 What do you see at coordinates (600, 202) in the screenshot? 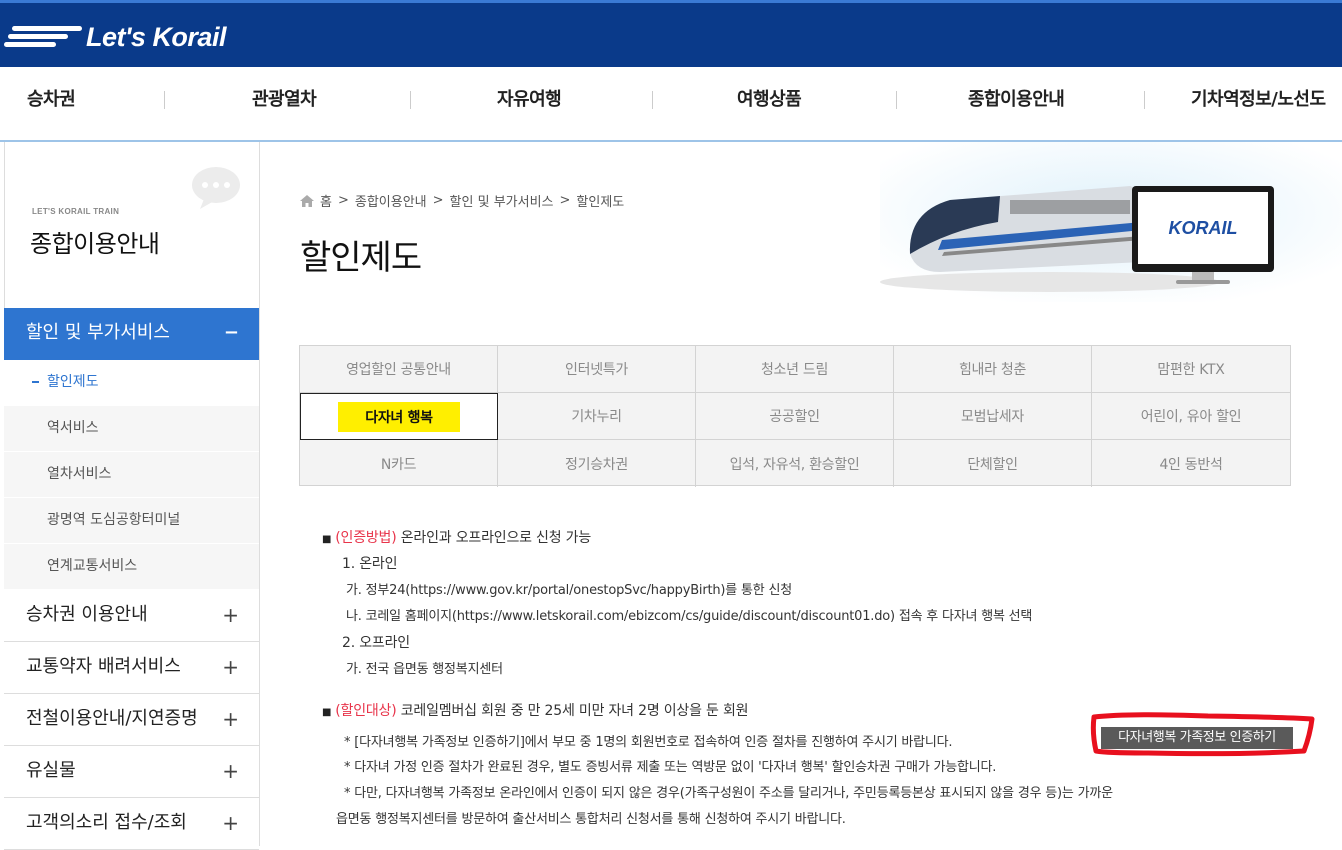
I see `breadcrumb-current: 할인제도` at bounding box center [600, 202].